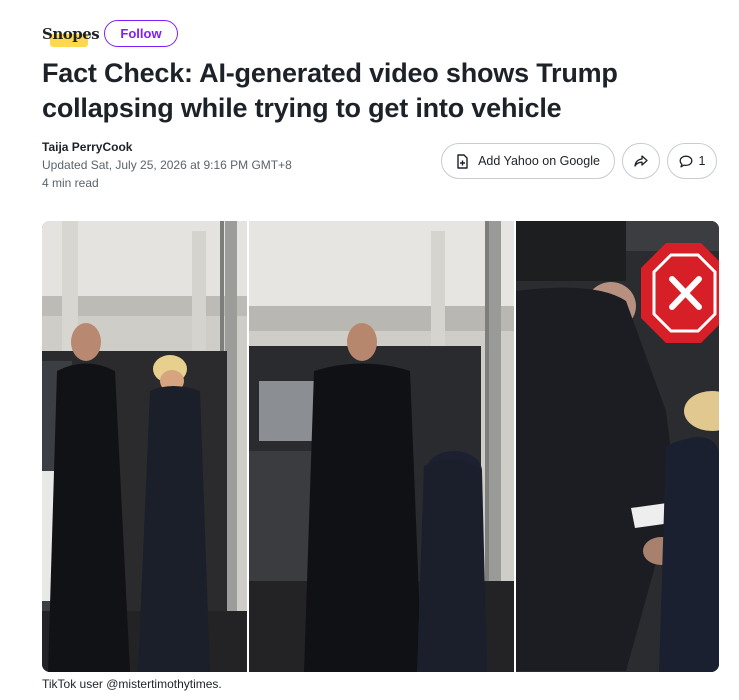  I want to click on header: Snopes, so click(71, 35).